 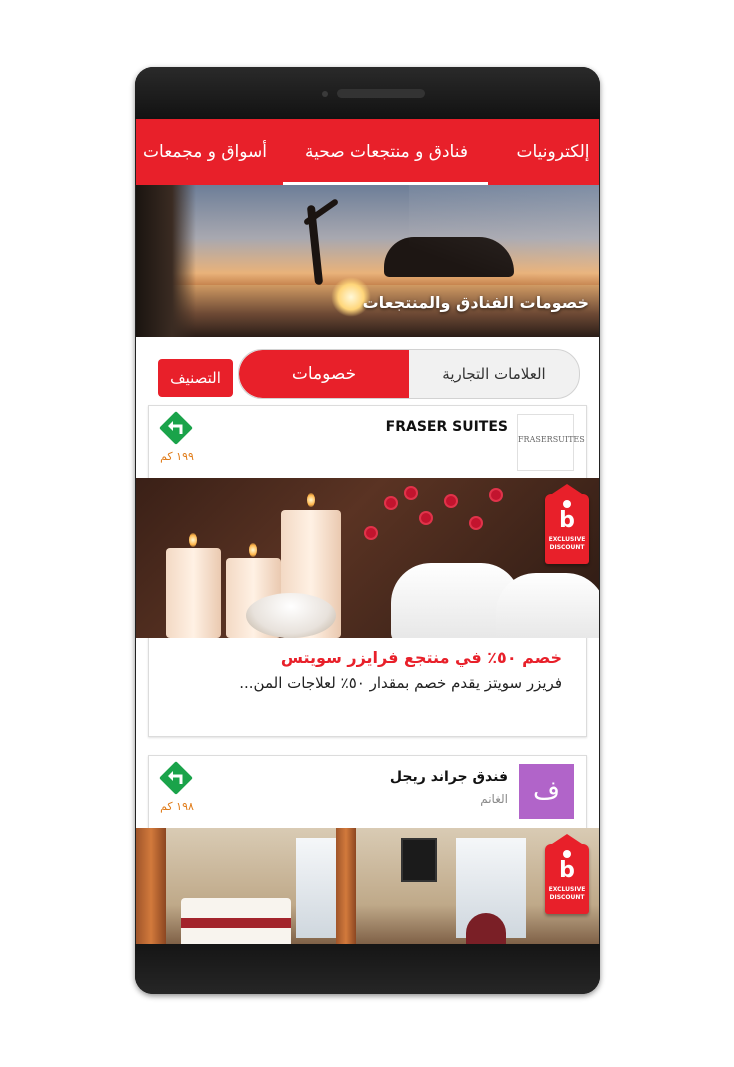 What do you see at coordinates (504, 261) in the screenshot?
I see `hero-shade` at bounding box center [504, 261].